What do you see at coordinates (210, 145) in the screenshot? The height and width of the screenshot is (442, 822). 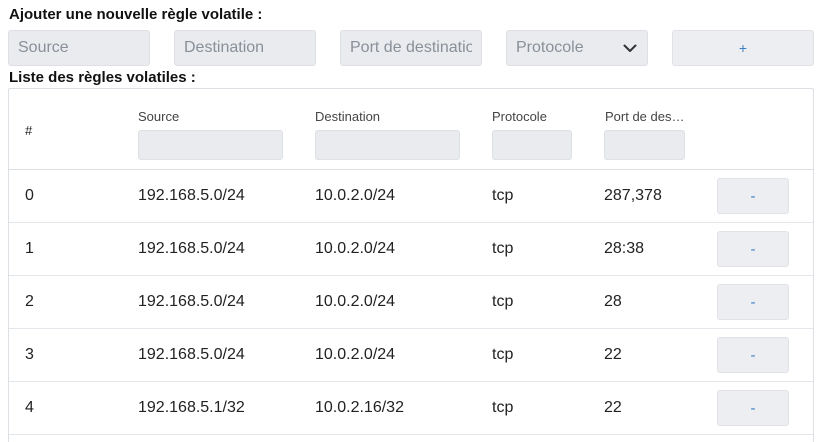 I see `source-filter-input` at bounding box center [210, 145].